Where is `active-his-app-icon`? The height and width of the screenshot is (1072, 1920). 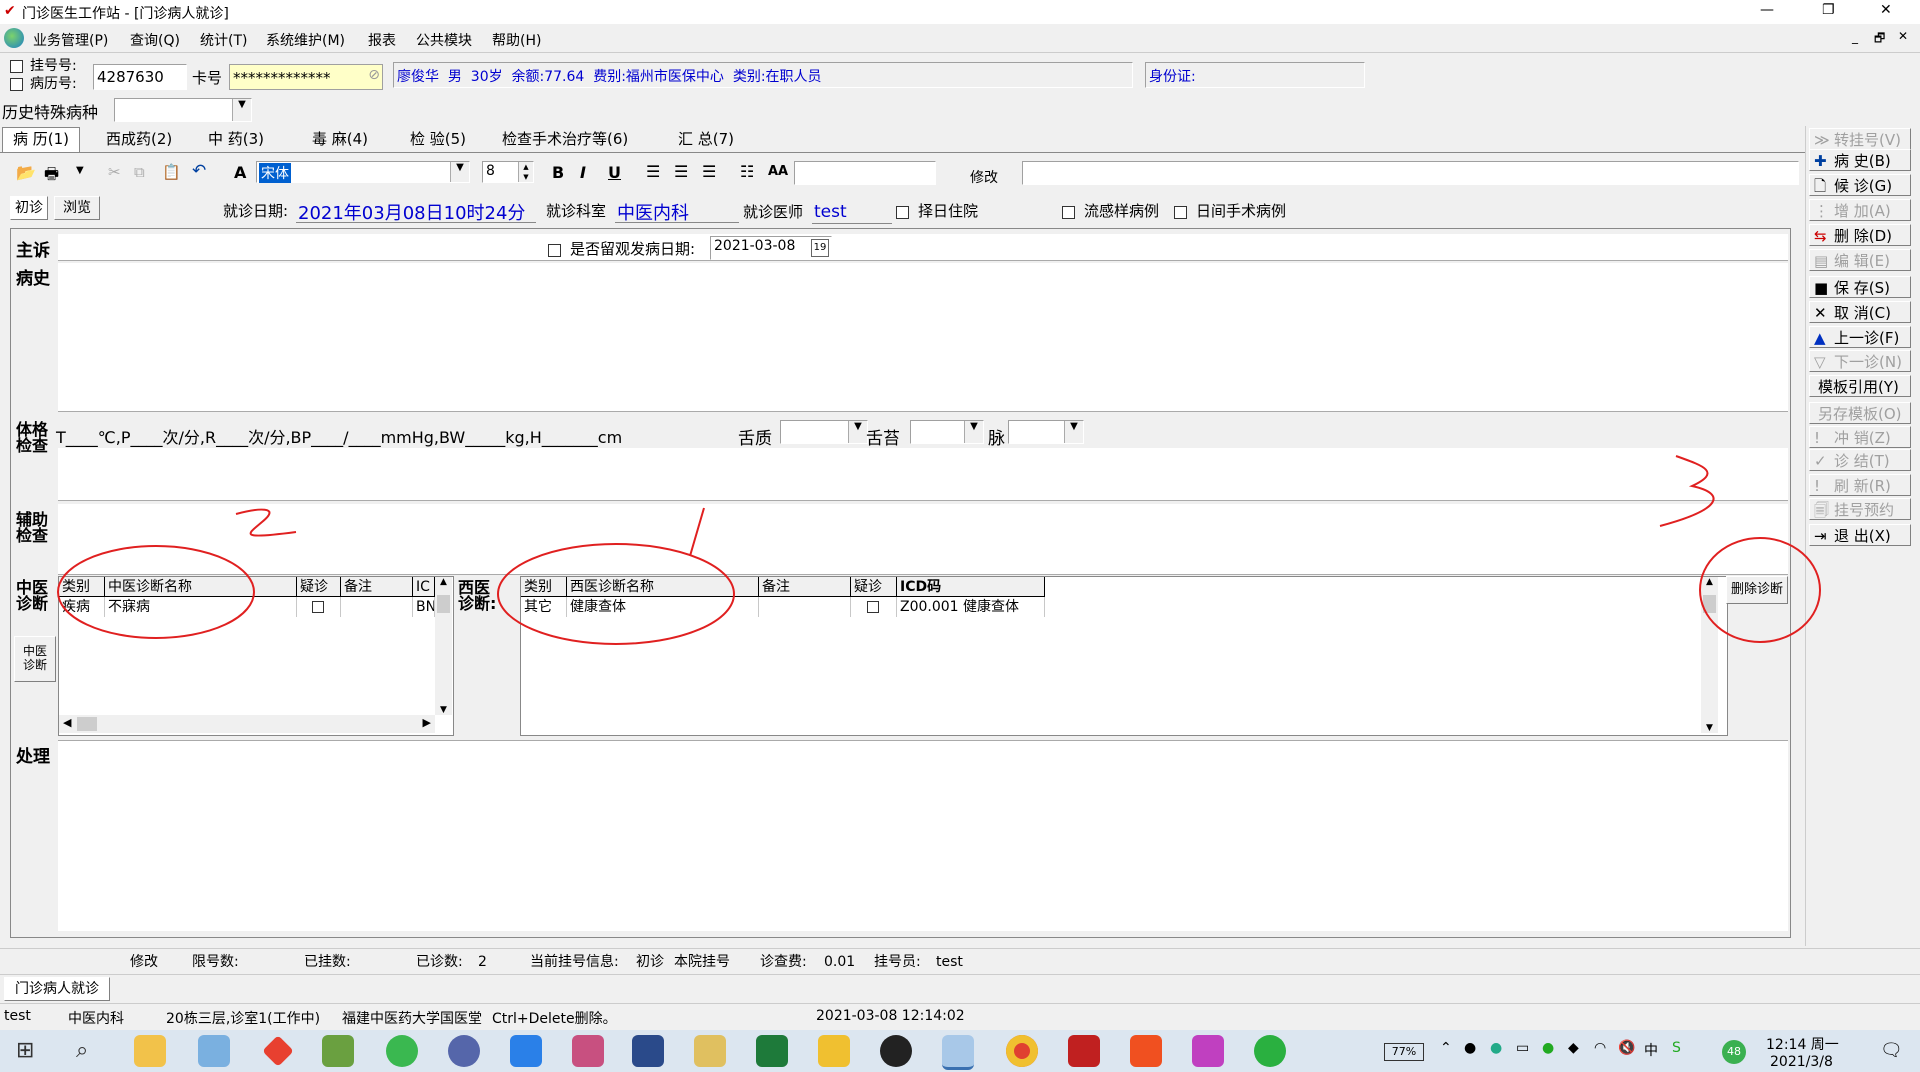 active-his-app-icon is located at coordinates (958, 1052).